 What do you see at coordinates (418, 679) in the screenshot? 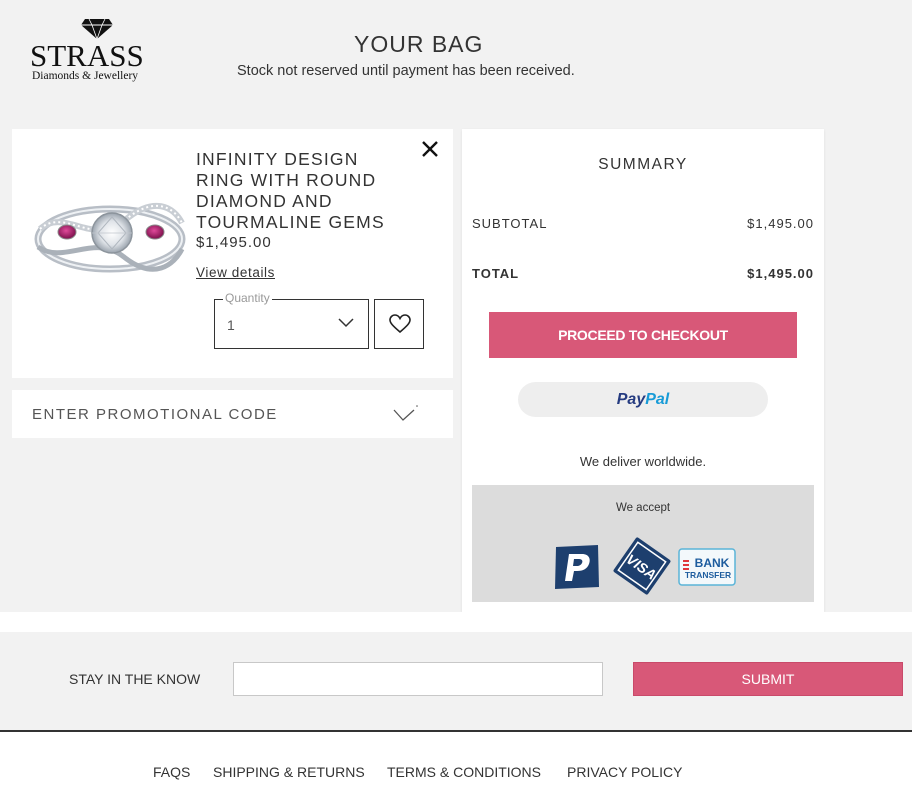
I see `newsletter-email-input` at bounding box center [418, 679].